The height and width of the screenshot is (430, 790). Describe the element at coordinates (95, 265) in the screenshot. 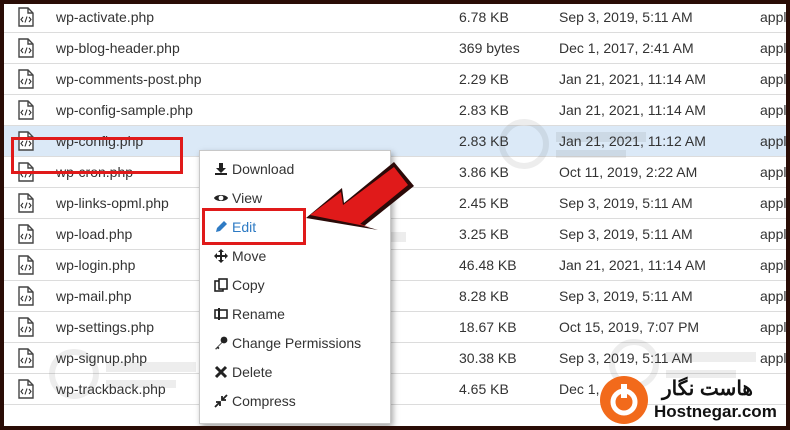

I see `file-name: wp-login.php` at that location.